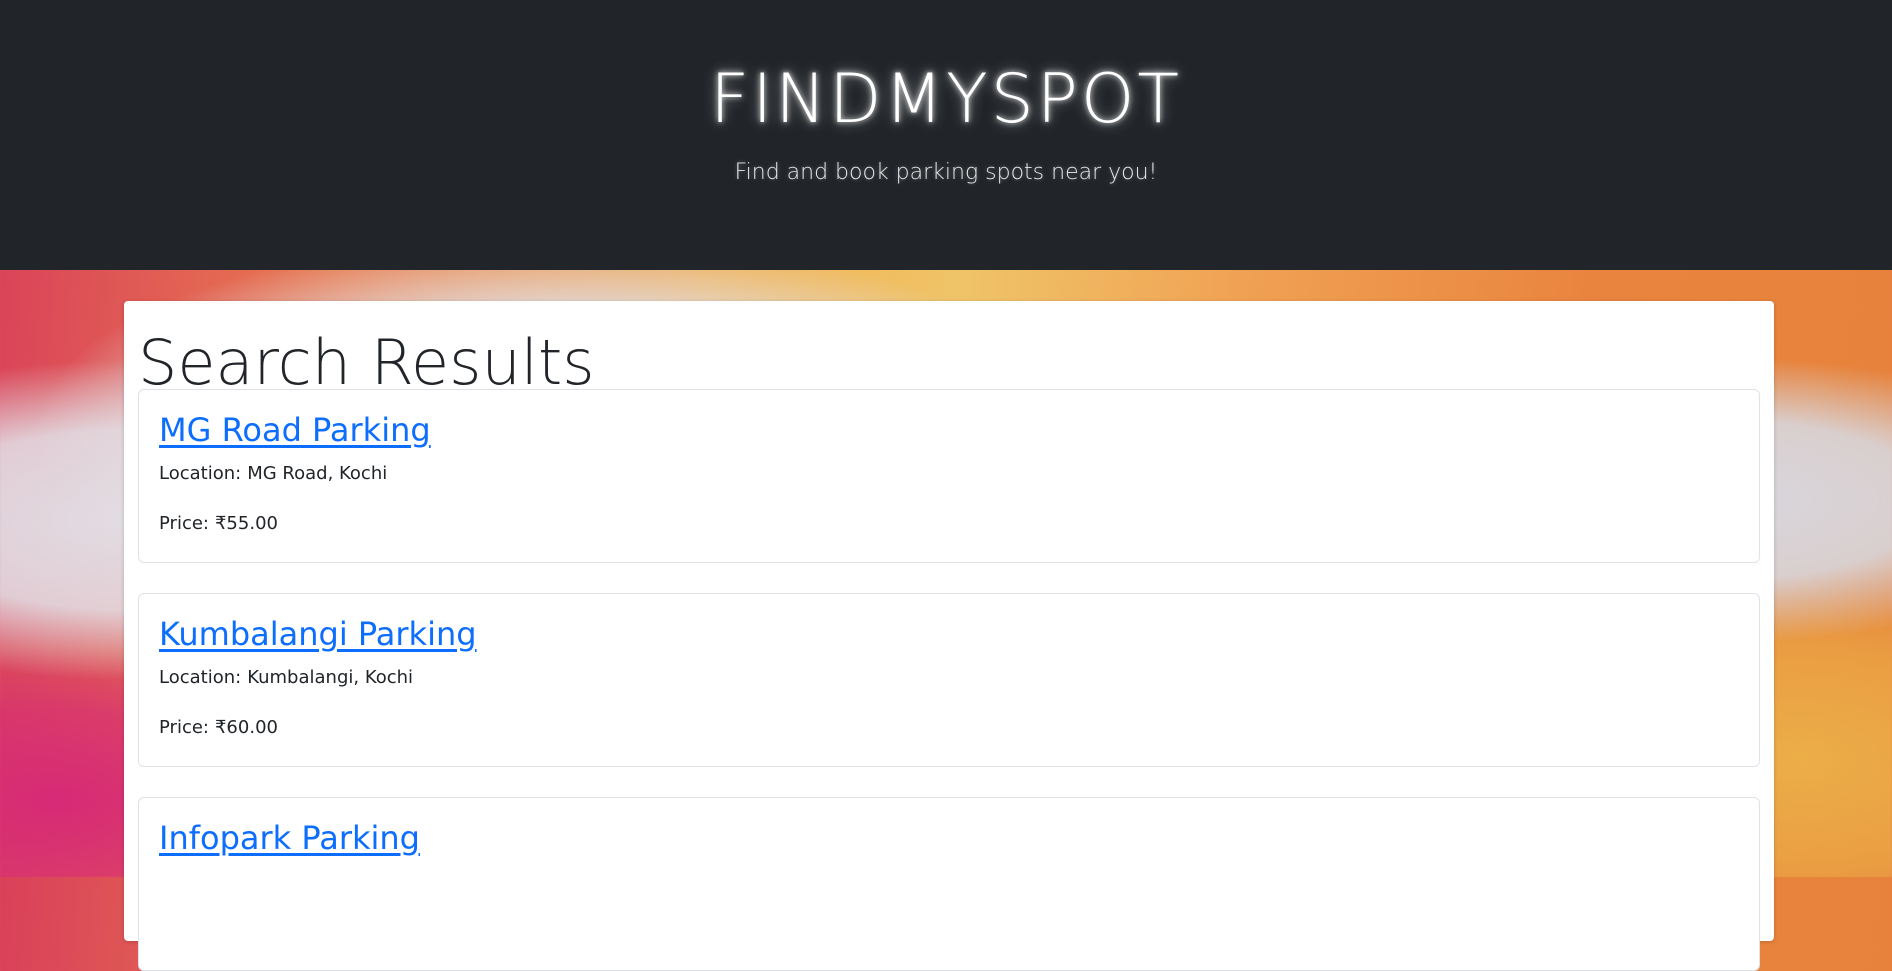  I want to click on location-value: MG Road, Kochi, so click(317, 473).